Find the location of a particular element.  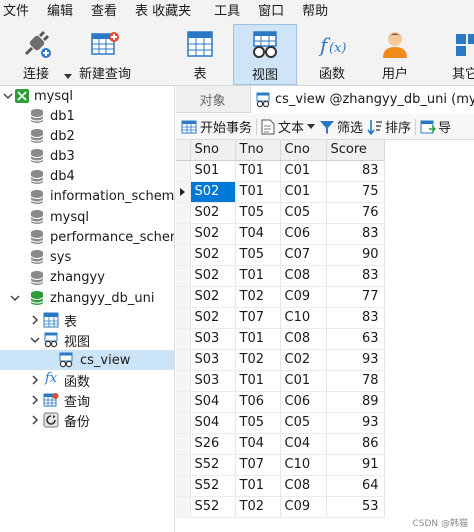

table-row: S03 T01 C01 78 is located at coordinates (280, 381).